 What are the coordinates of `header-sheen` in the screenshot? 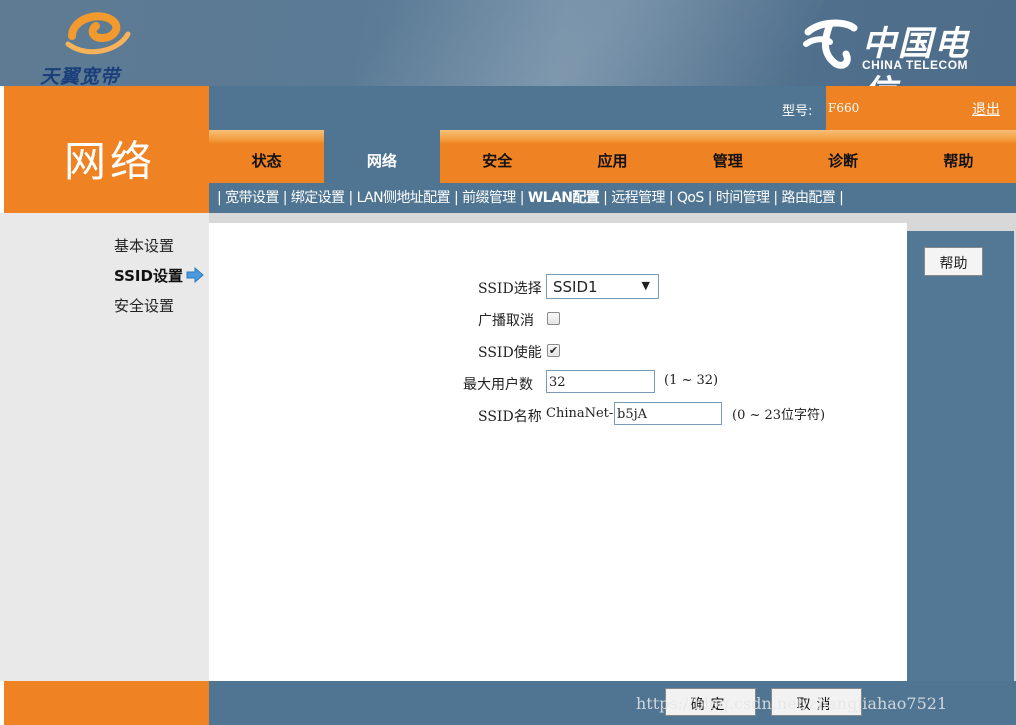 It's located at (590, 43).